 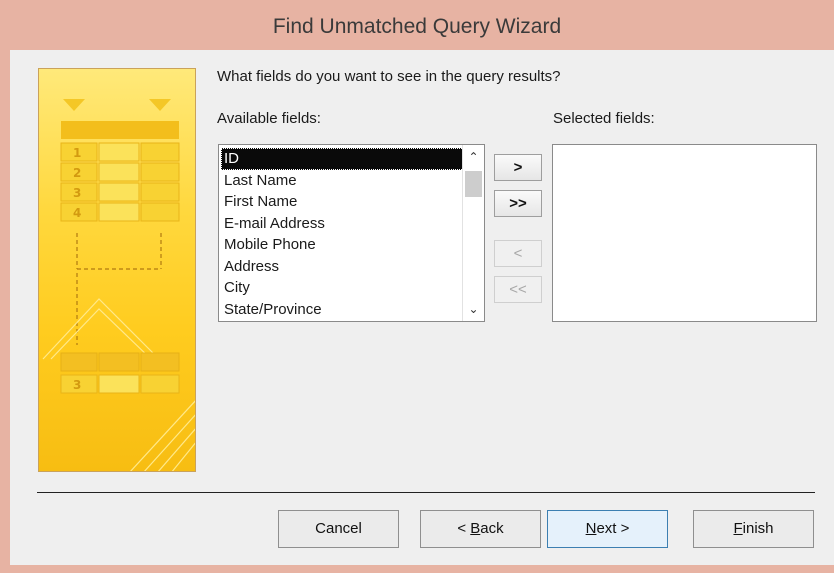 I want to click on back-button: < Back, so click(x=480, y=529).